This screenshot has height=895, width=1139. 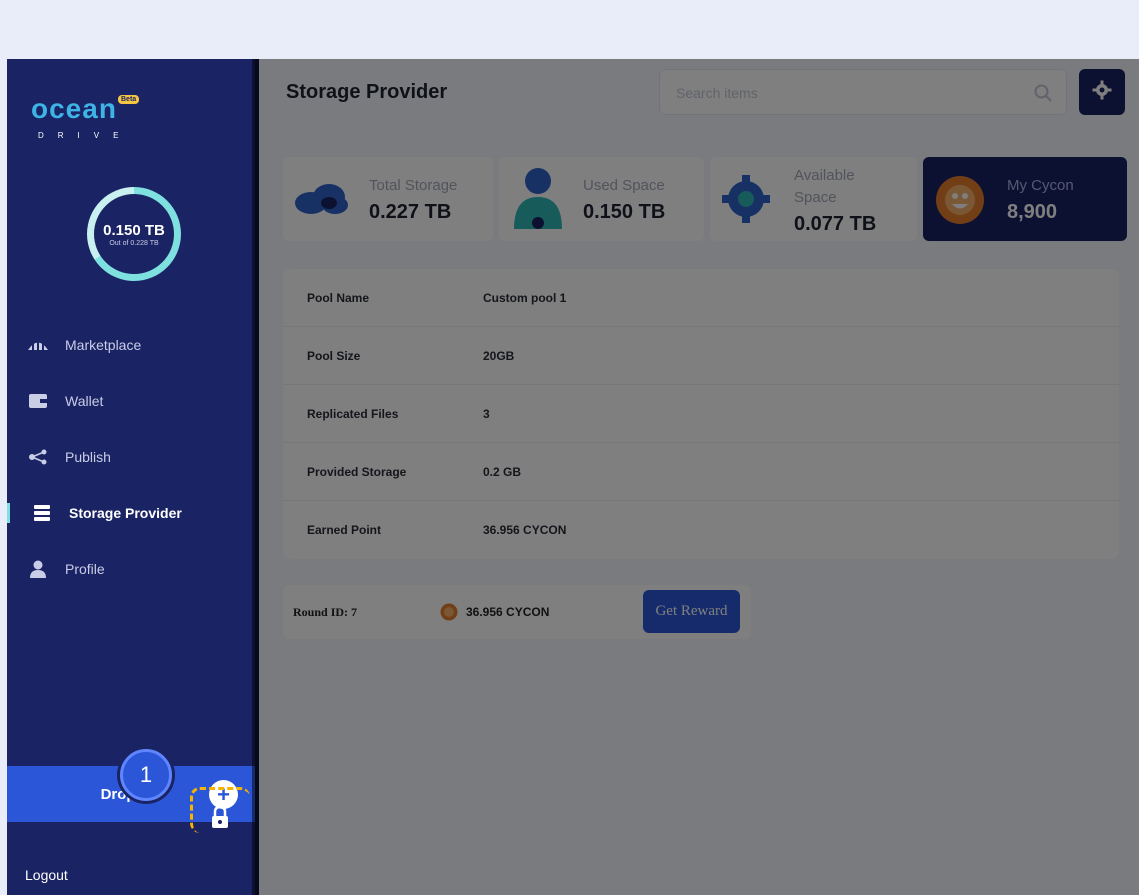 What do you see at coordinates (85, 569) in the screenshot?
I see `sidebar-item-label: Profile` at bounding box center [85, 569].